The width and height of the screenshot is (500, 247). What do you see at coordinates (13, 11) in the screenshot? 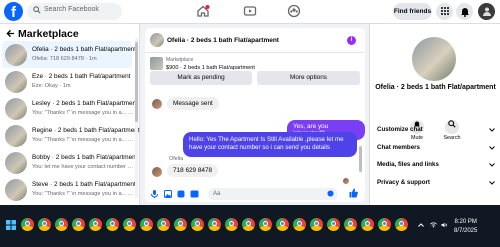
I see `facebook-logo: f` at bounding box center [13, 11].